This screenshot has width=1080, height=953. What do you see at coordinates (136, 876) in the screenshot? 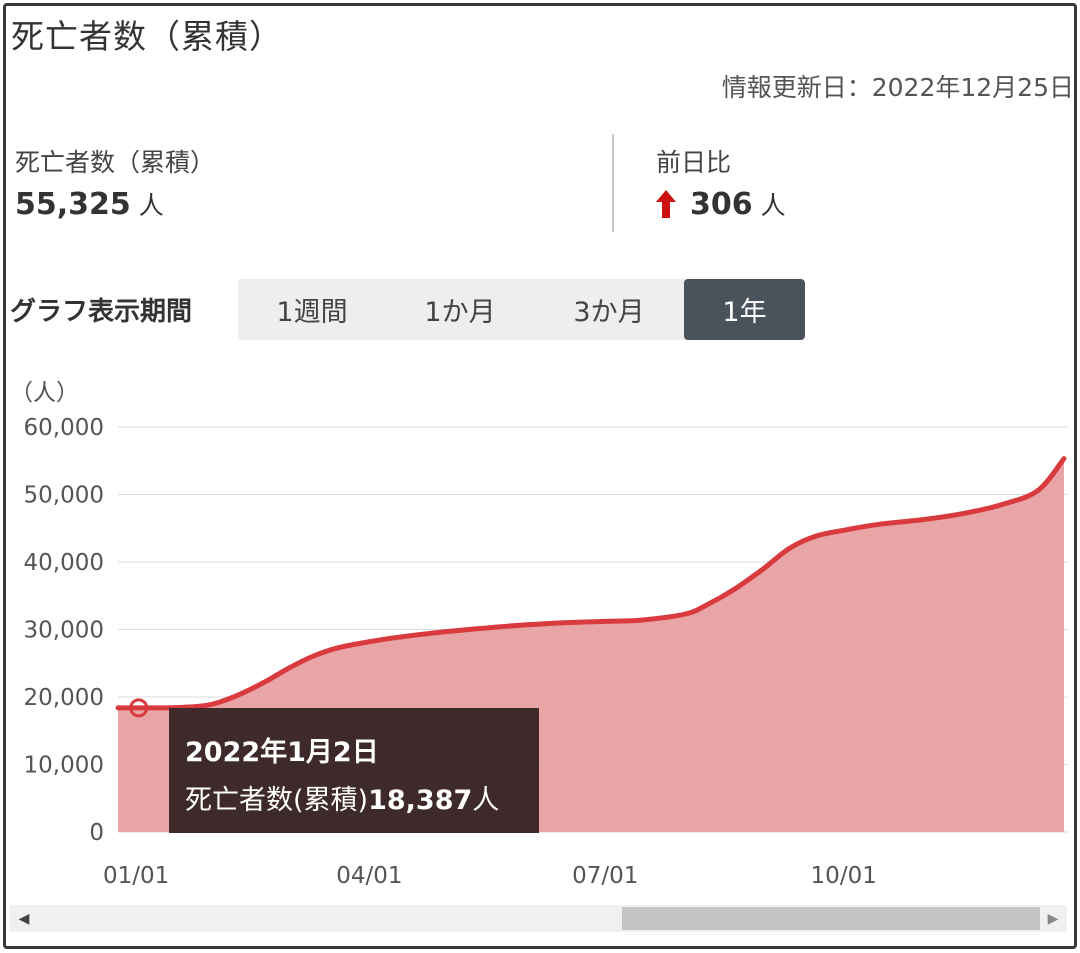
I see `x-tick-label: 01/01` at bounding box center [136, 876].